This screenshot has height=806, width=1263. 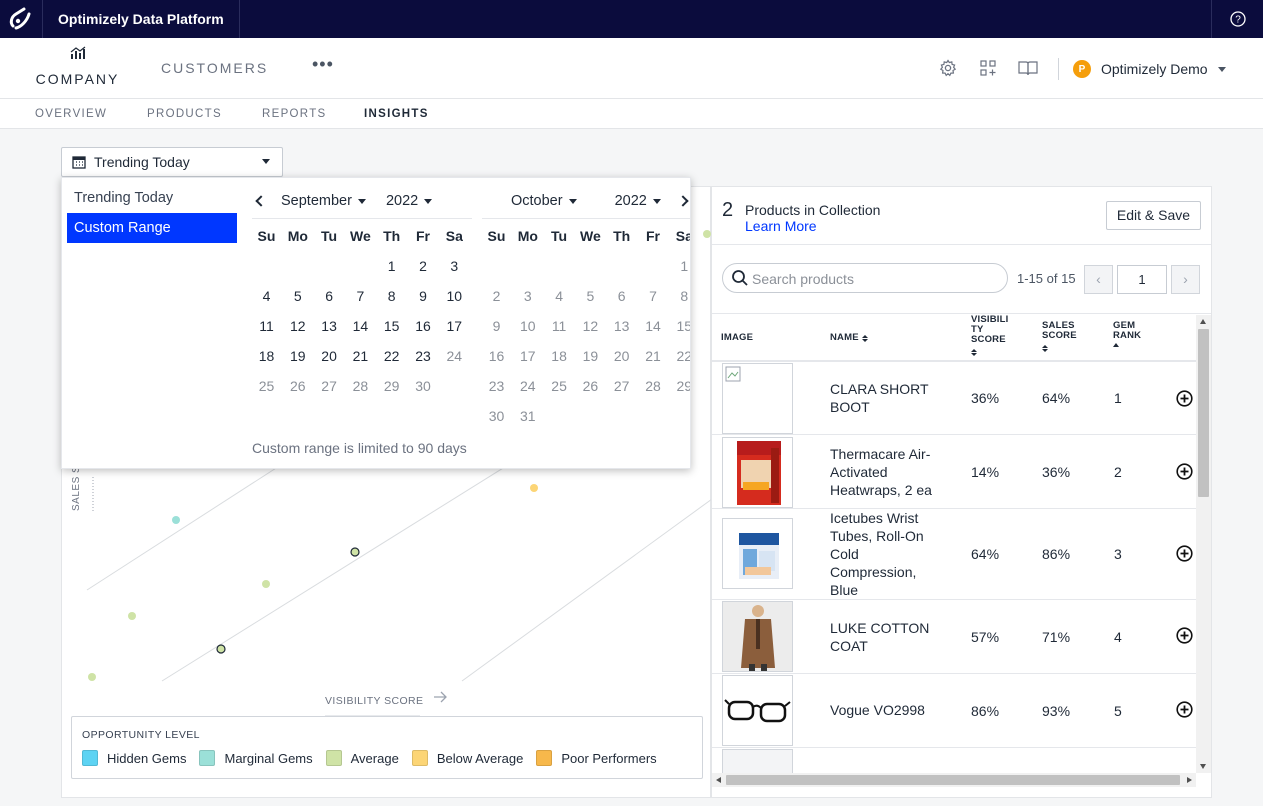 I want to click on calendar-day: 1, so click(x=391, y=266).